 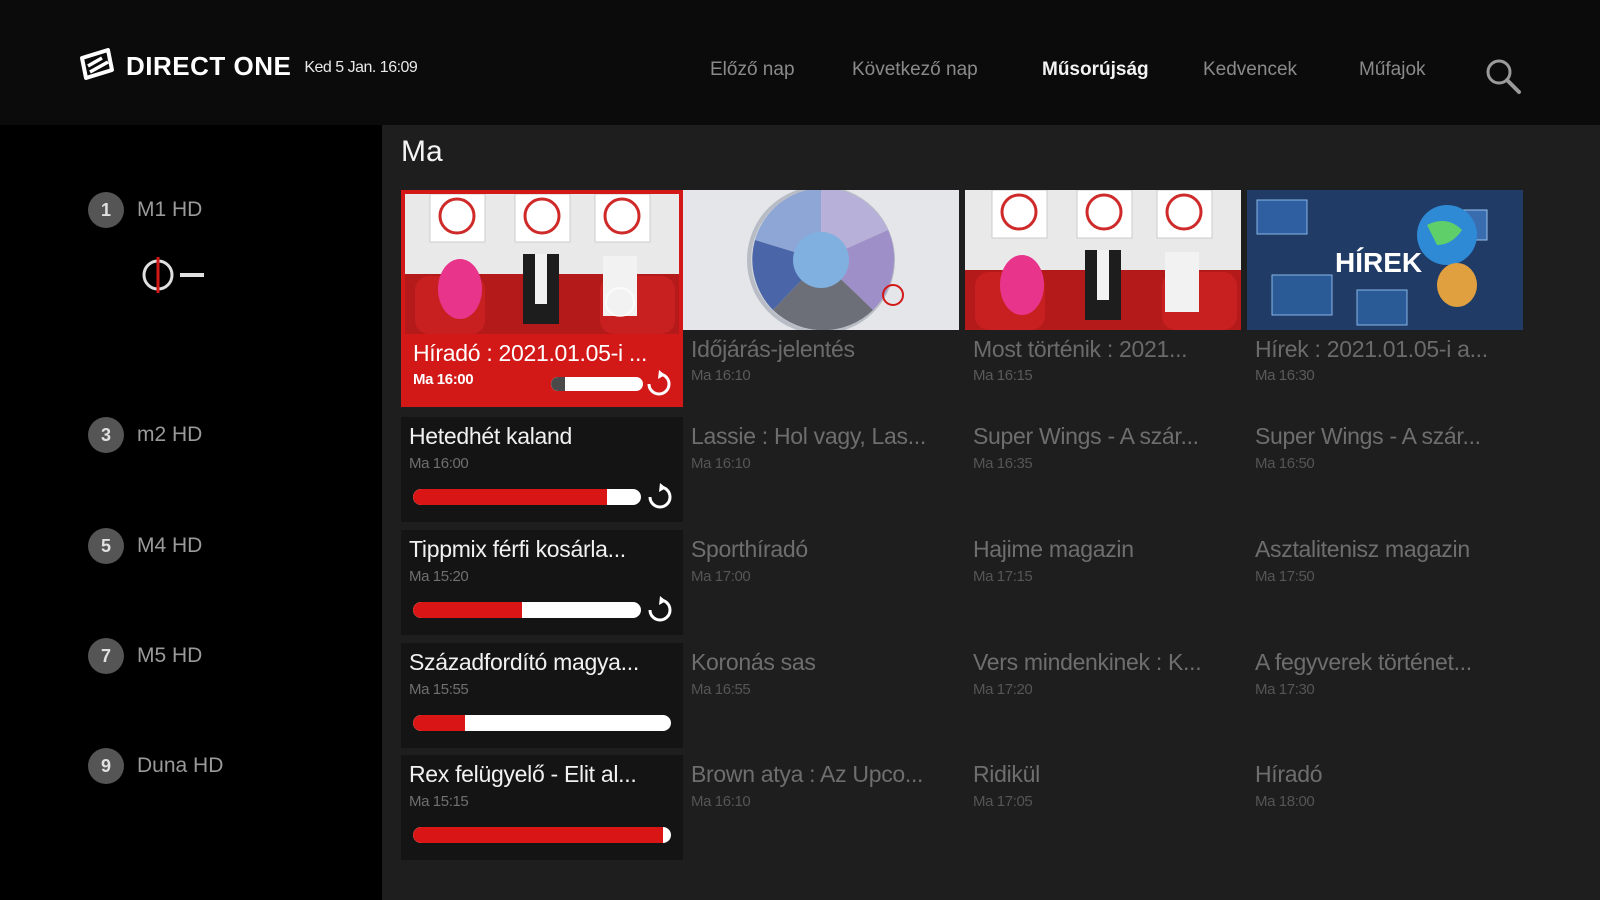 What do you see at coordinates (1103, 695) in the screenshot?
I see `program-card-vers-mindenkinek: Vers mindenkinek : K... Ma 17:20` at bounding box center [1103, 695].